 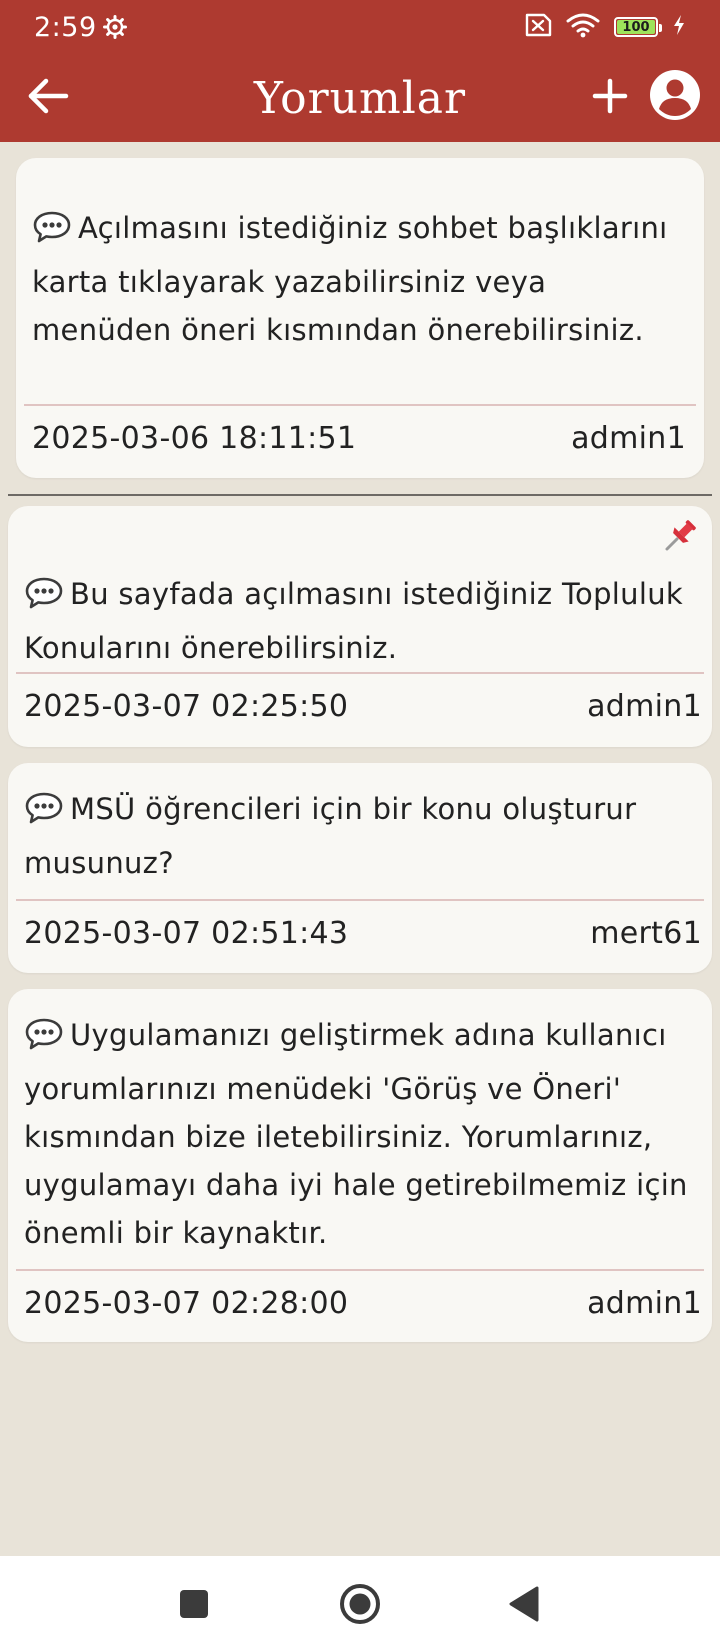 What do you see at coordinates (359, 438) in the screenshot?
I see `comment-footer: 2025-03-06 18:11:51 admin1` at bounding box center [359, 438].